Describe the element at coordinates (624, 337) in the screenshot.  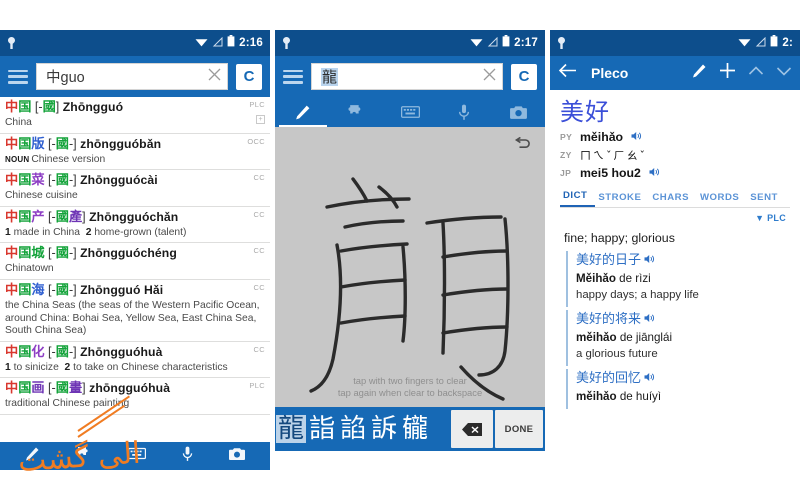
I see `example-pinyin: měihǎo de jiānglái` at that location.